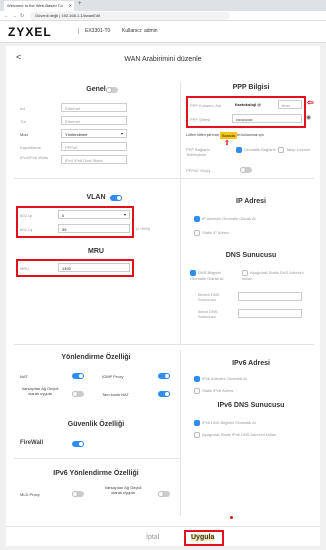  What do you see at coordinates (113, 376) in the screenshot?
I see `igmp-label: IGMP Proxy` at bounding box center [113, 376].